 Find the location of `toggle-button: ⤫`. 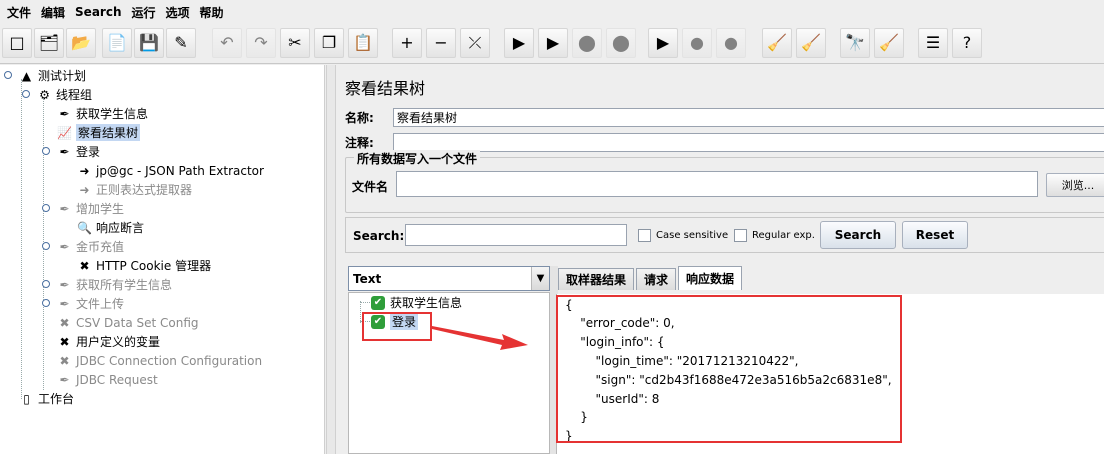

toggle-button: ⤫ is located at coordinates (475, 43).